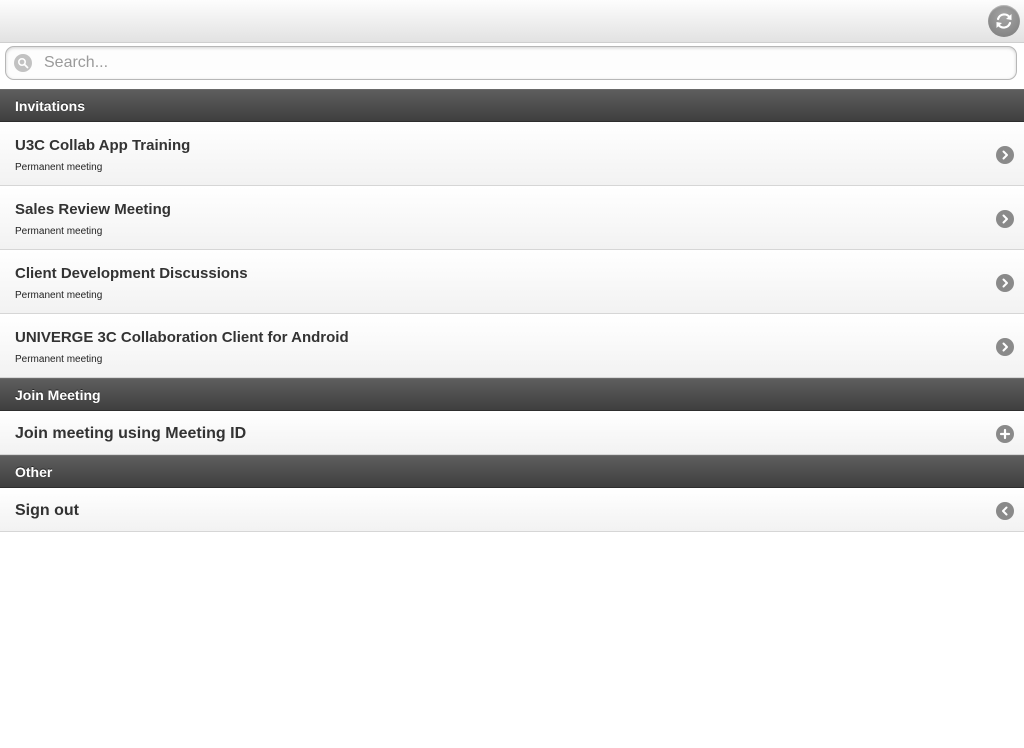 The image size is (1024, 748). Describe the element at coordinates (93, 209) in the screenshot. I see `meeting-title: Sales Review Meeting` at that location.